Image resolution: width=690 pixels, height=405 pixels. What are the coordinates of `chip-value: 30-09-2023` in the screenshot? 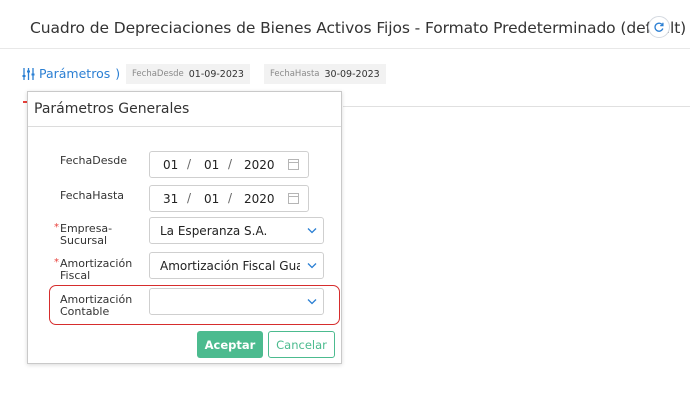 It's located at (352, 74).